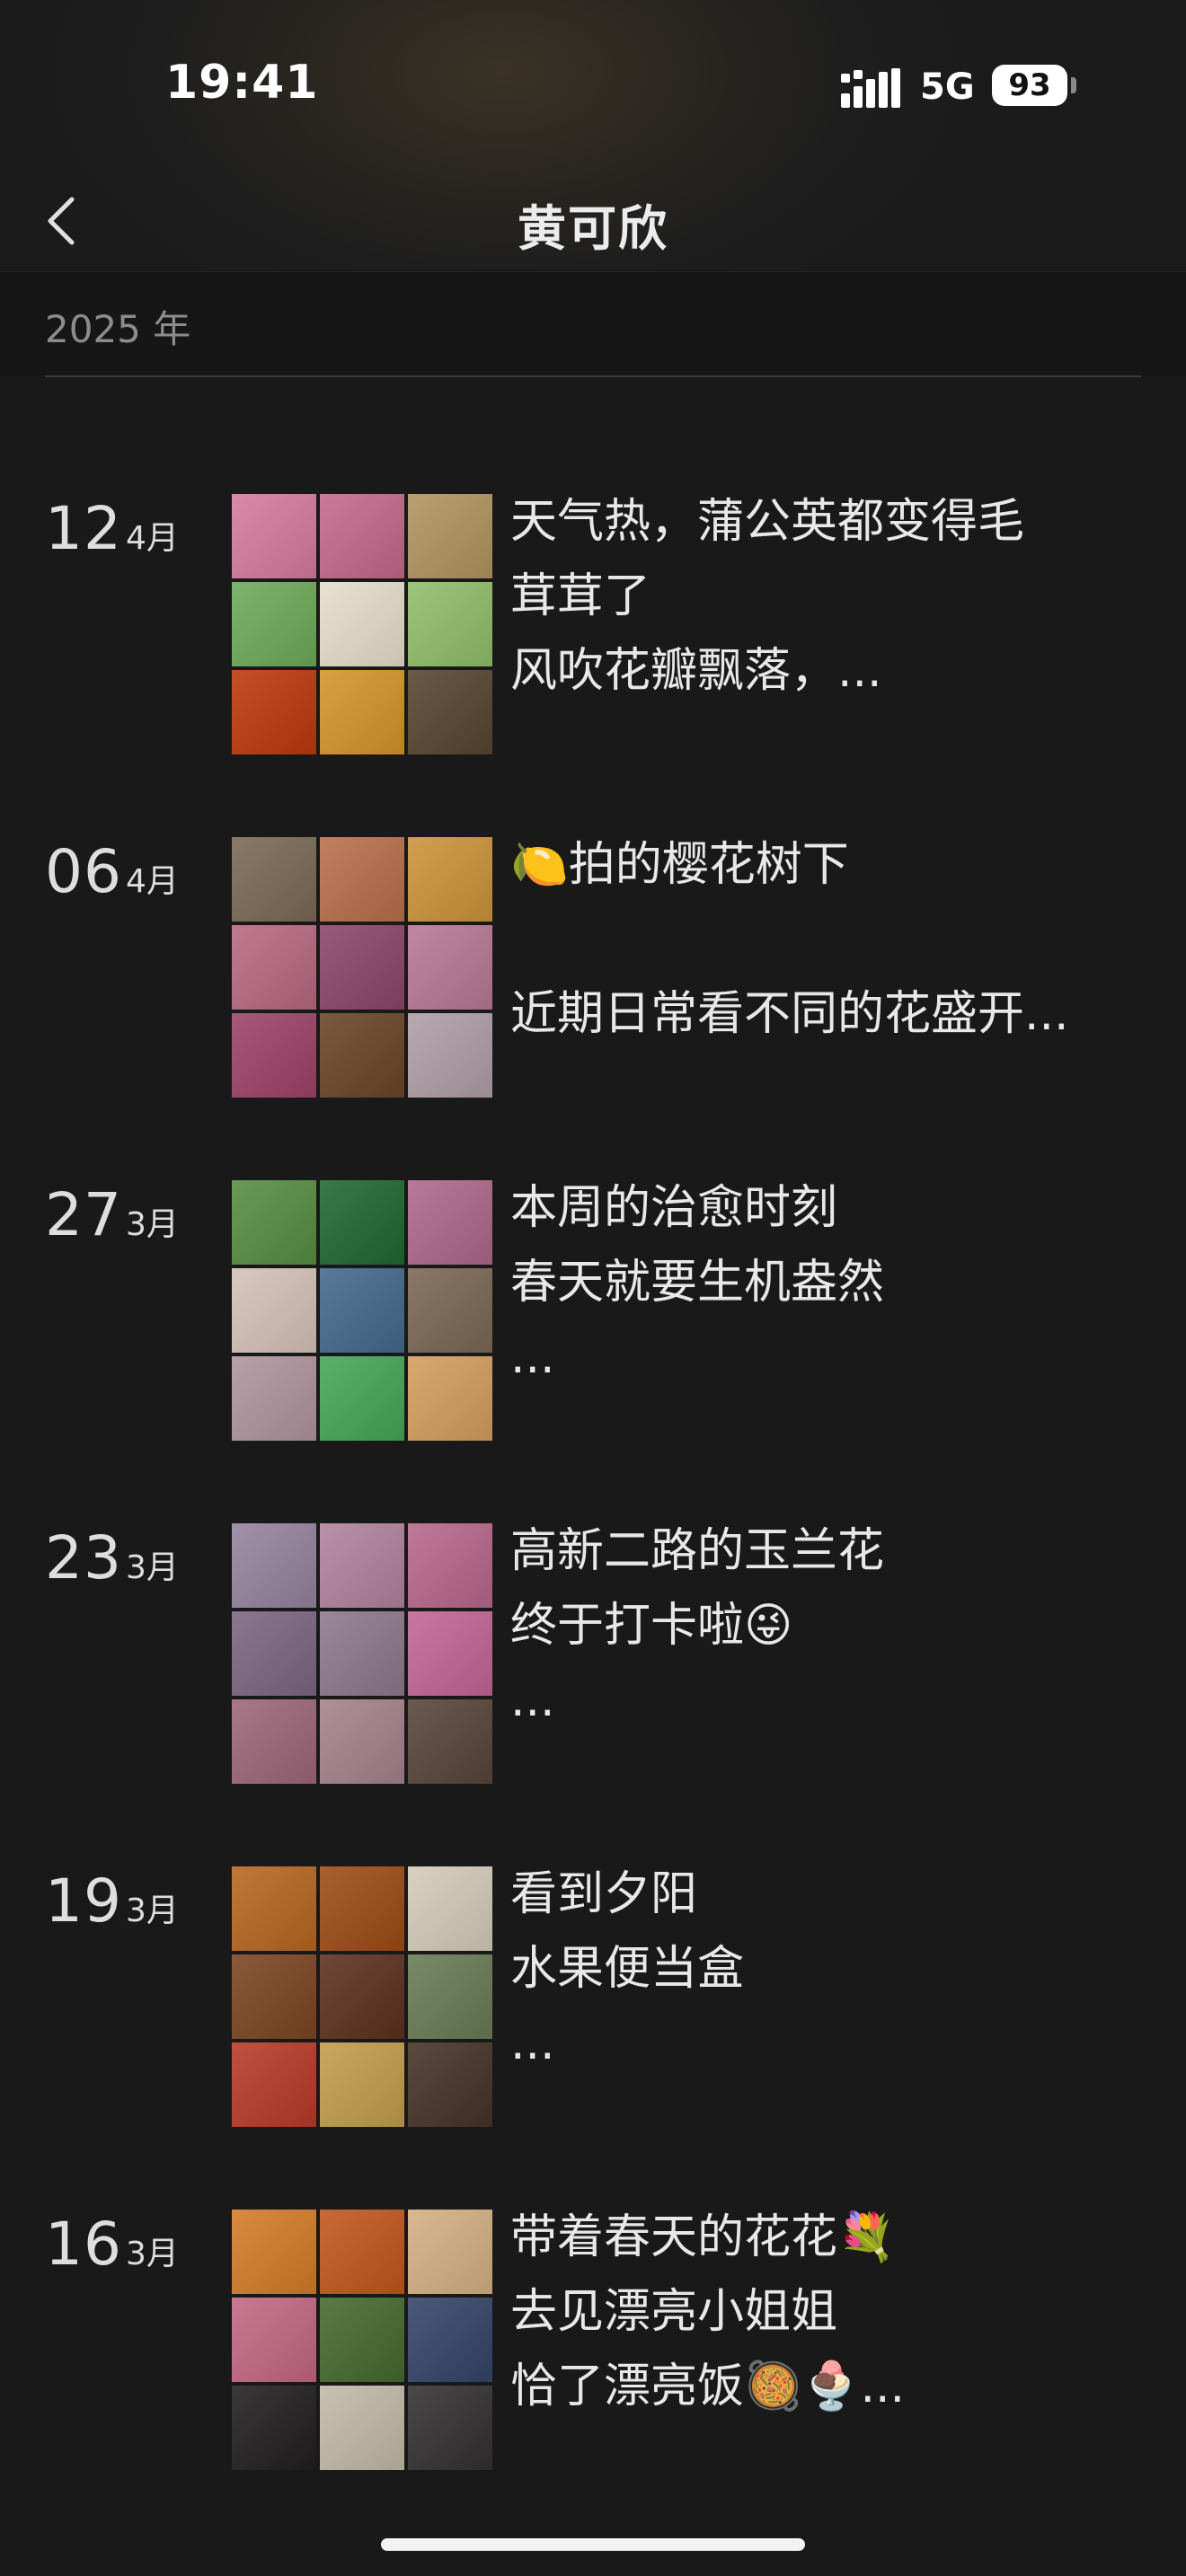 The width and height of the screenshot is (1186, 2576). I want to click on battery-tip, so click(1073, 85).